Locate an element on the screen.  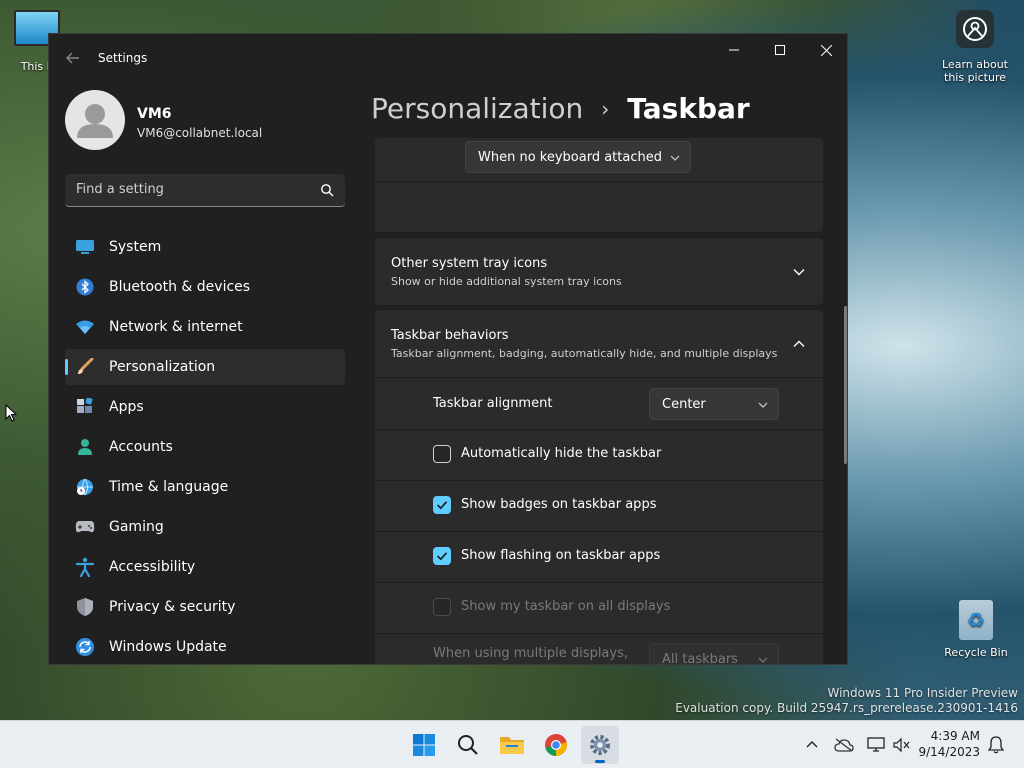
onedrive-cloud-icon is located at coordinates (844, 745).